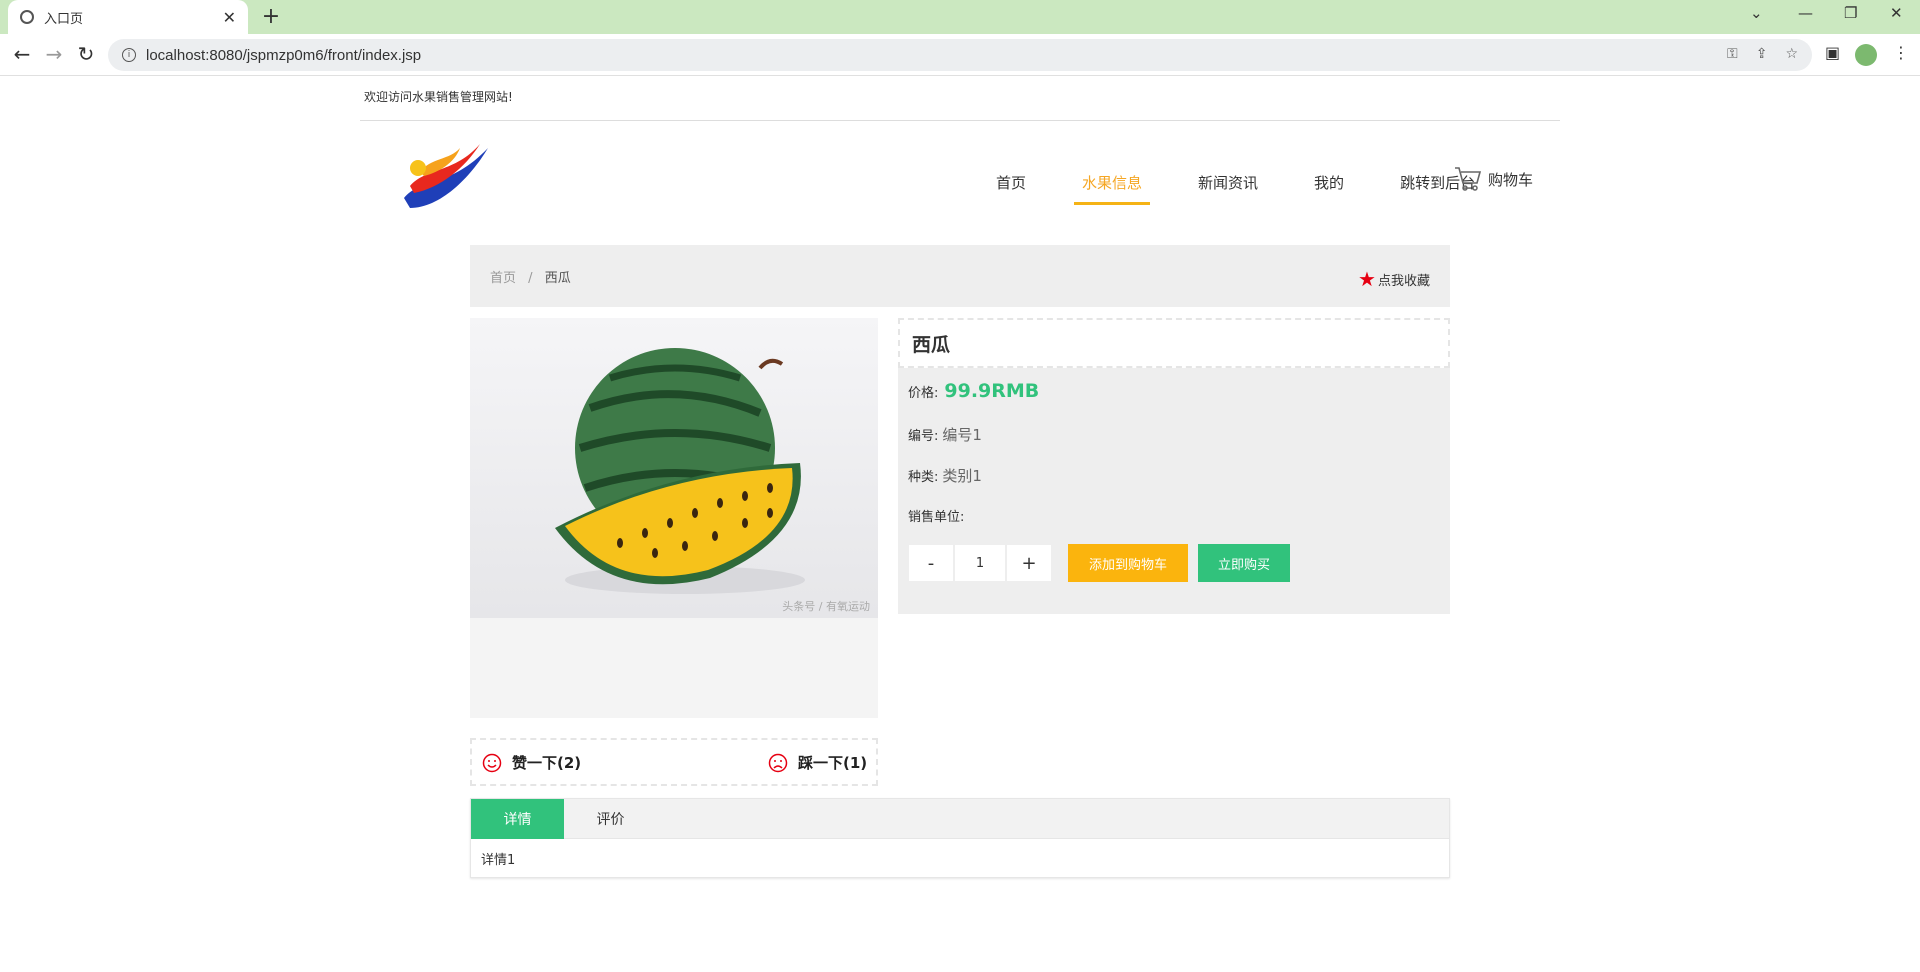 This screenshot has height=972, width=1920. I want to click on breadcrumb-bar: 首页 / 西瓜 ★ 点我收藏, so click(960, 276).